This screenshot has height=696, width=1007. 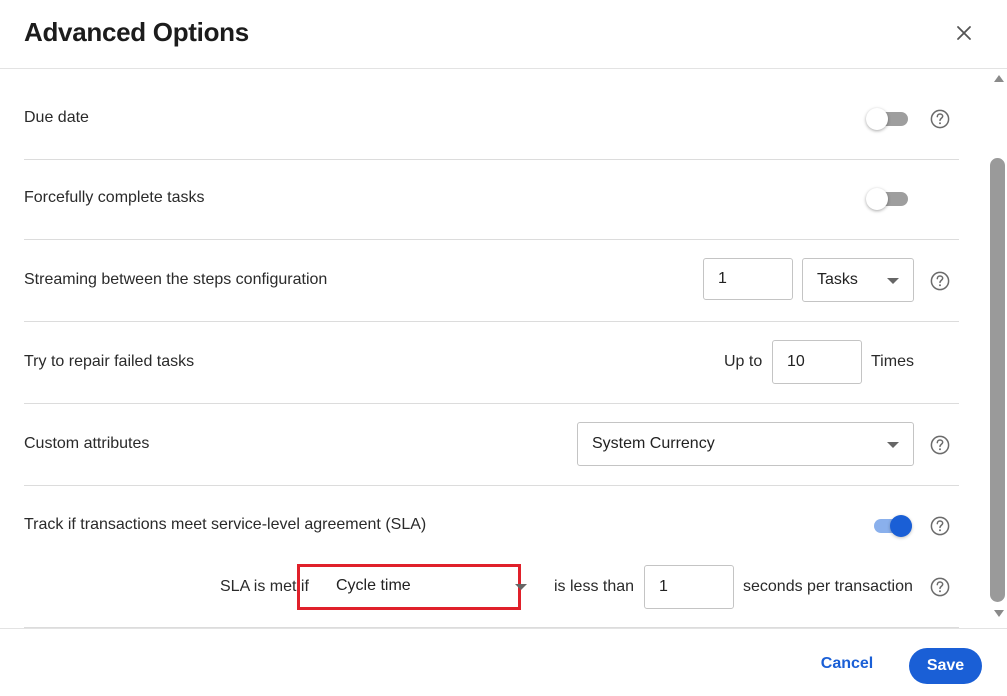 I want to click on custom-attributes-label: Custom attributes, so click(x=87, y=443).